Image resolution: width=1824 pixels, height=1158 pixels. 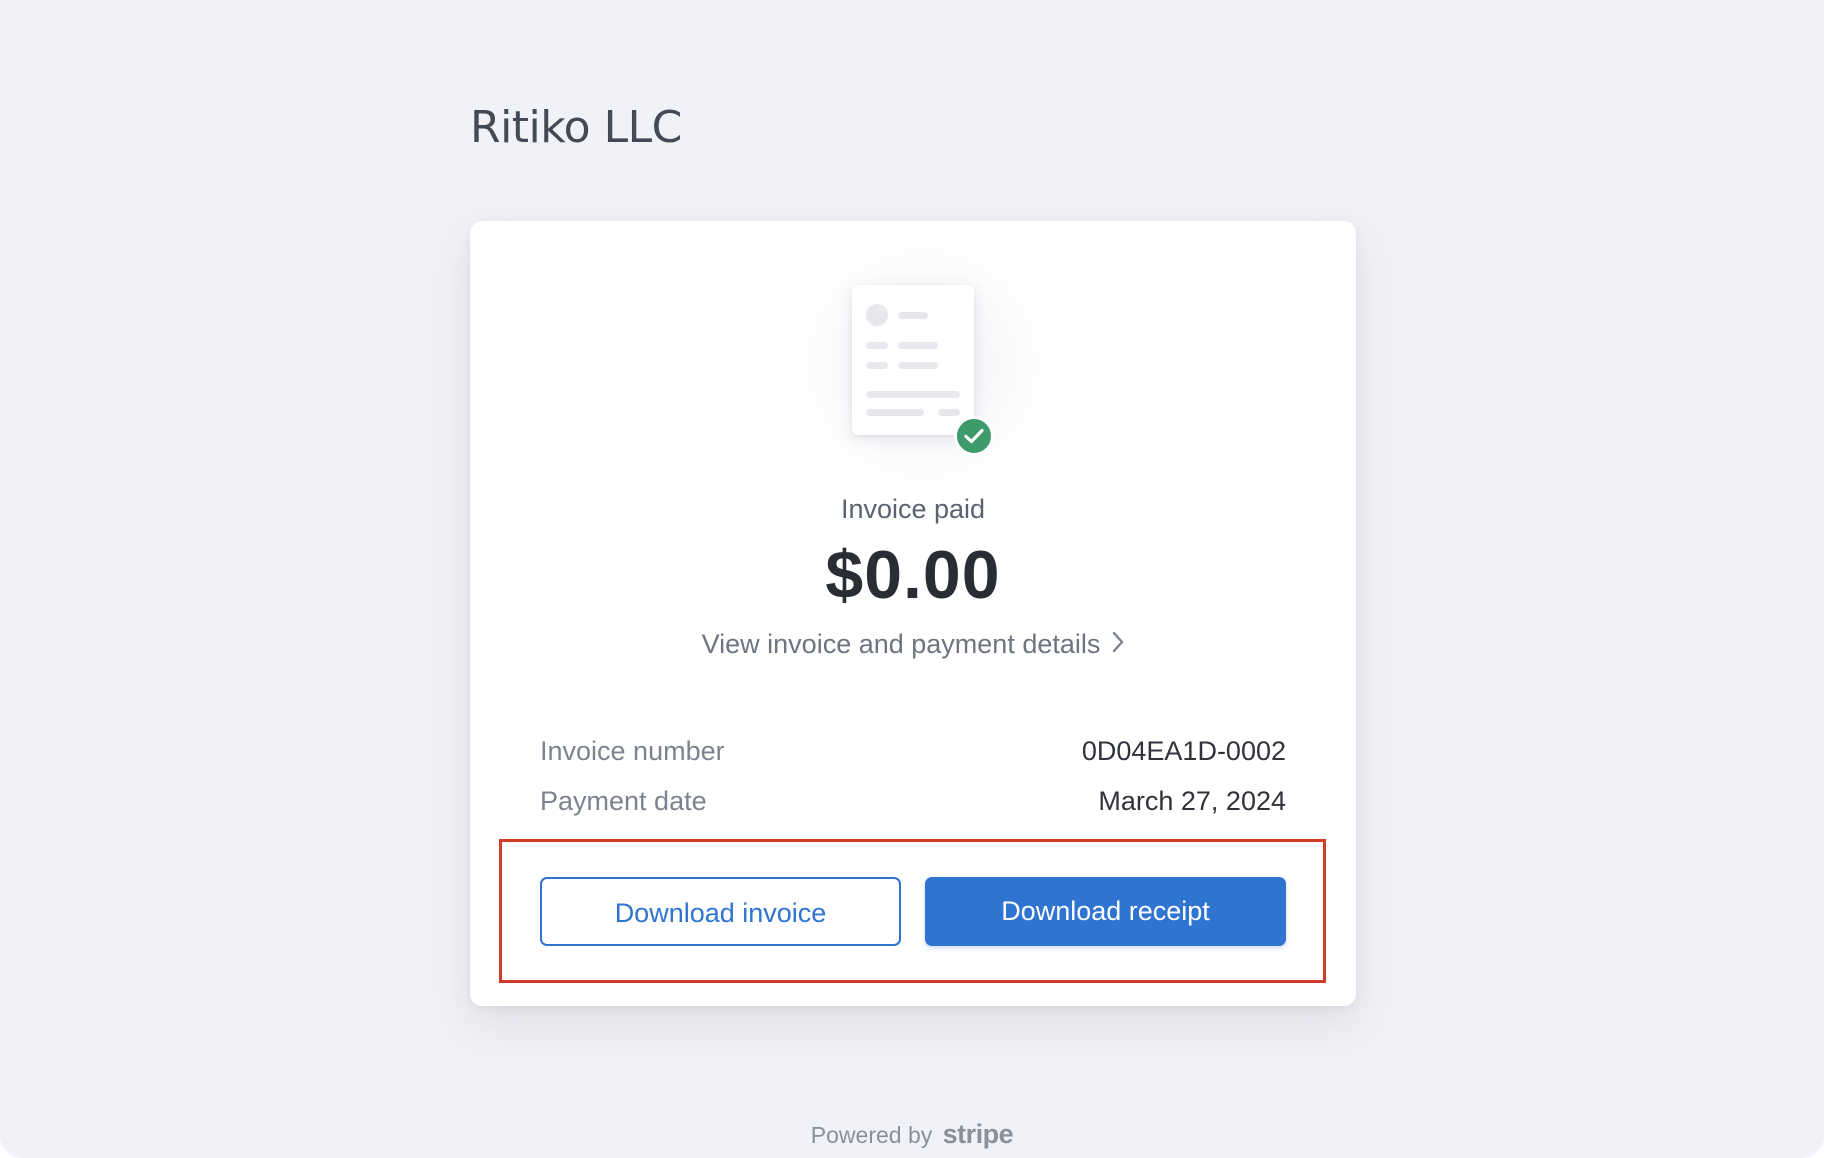 What do you see at coordinates (913, 751) in the screenshot?
I see `invoice-number-row: Invoice number 0D04EA1D-0002` at bounding box center [913, 751].